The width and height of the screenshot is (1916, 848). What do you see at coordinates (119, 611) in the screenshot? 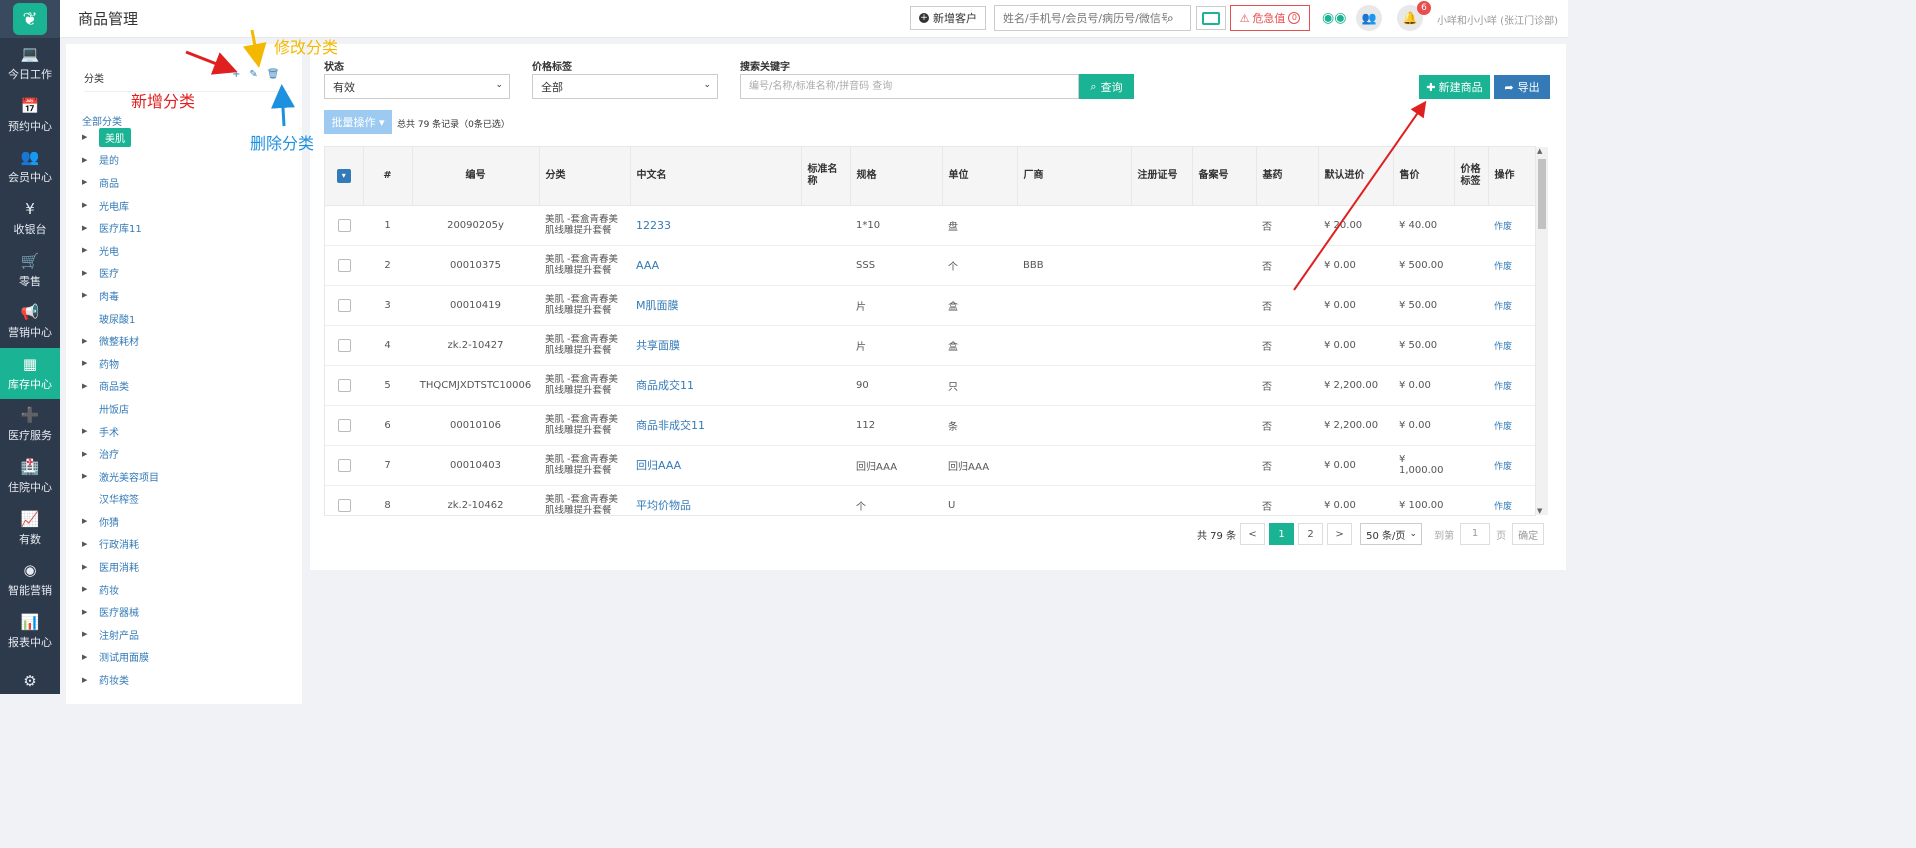
I see `category-label: 医疗器械` at bounding box center [119, 611].